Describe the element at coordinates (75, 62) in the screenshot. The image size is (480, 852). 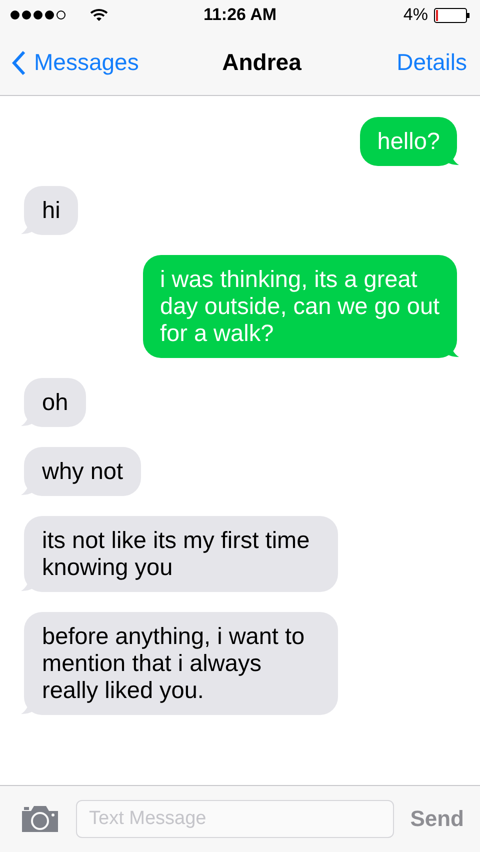
I see `back-button: Messages` at that location.